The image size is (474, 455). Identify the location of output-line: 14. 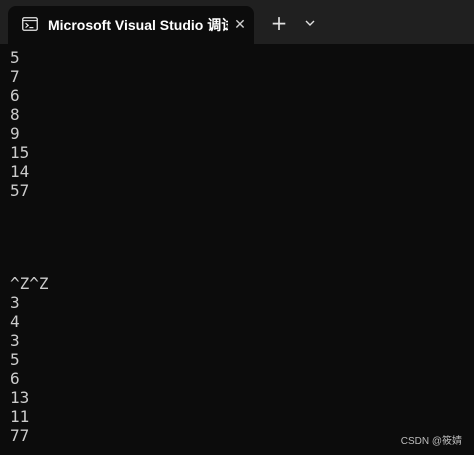
(20, 171).